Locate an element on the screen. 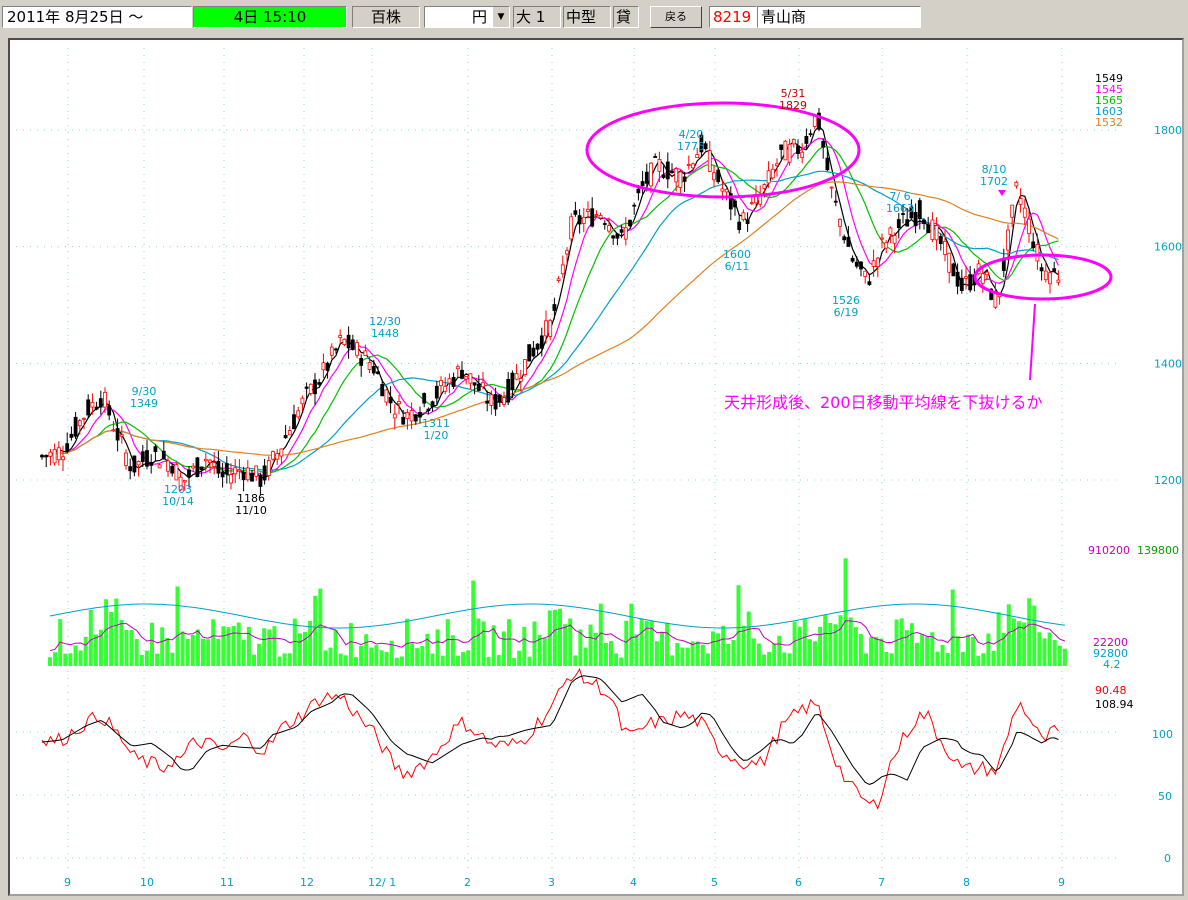  x-tick-11: 8 is located at coordinates (966, 882).